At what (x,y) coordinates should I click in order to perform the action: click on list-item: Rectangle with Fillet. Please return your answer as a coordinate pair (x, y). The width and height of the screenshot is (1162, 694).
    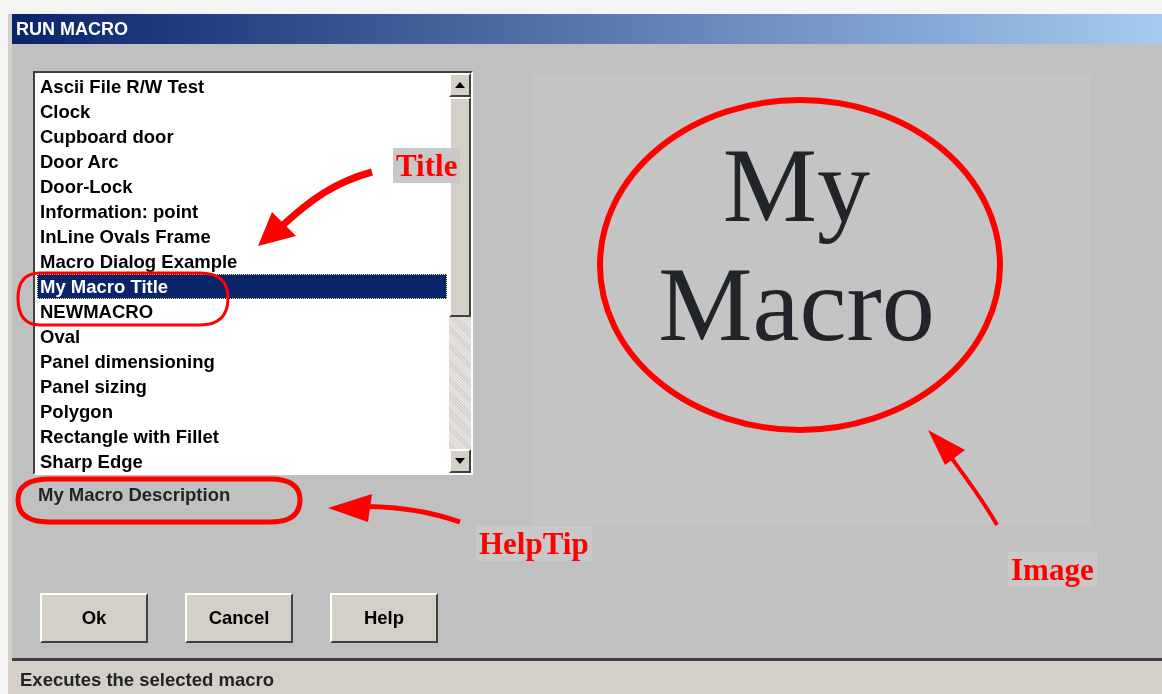
    Looking at the image, I should click on (128, 436).